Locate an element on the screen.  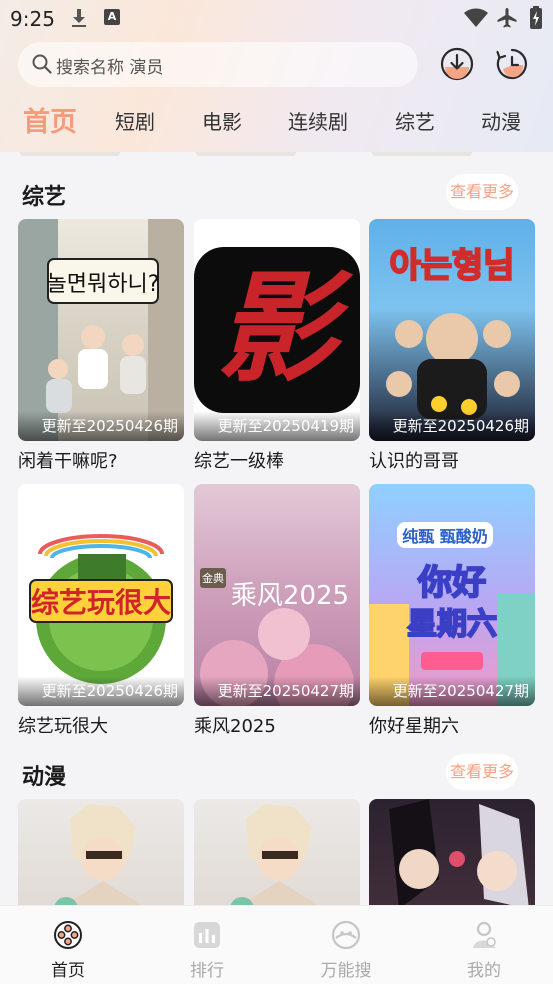
variety-card: 综艺玩很大 更新至20250426期 综艺玩很大 is located at coordinates (101, 611).